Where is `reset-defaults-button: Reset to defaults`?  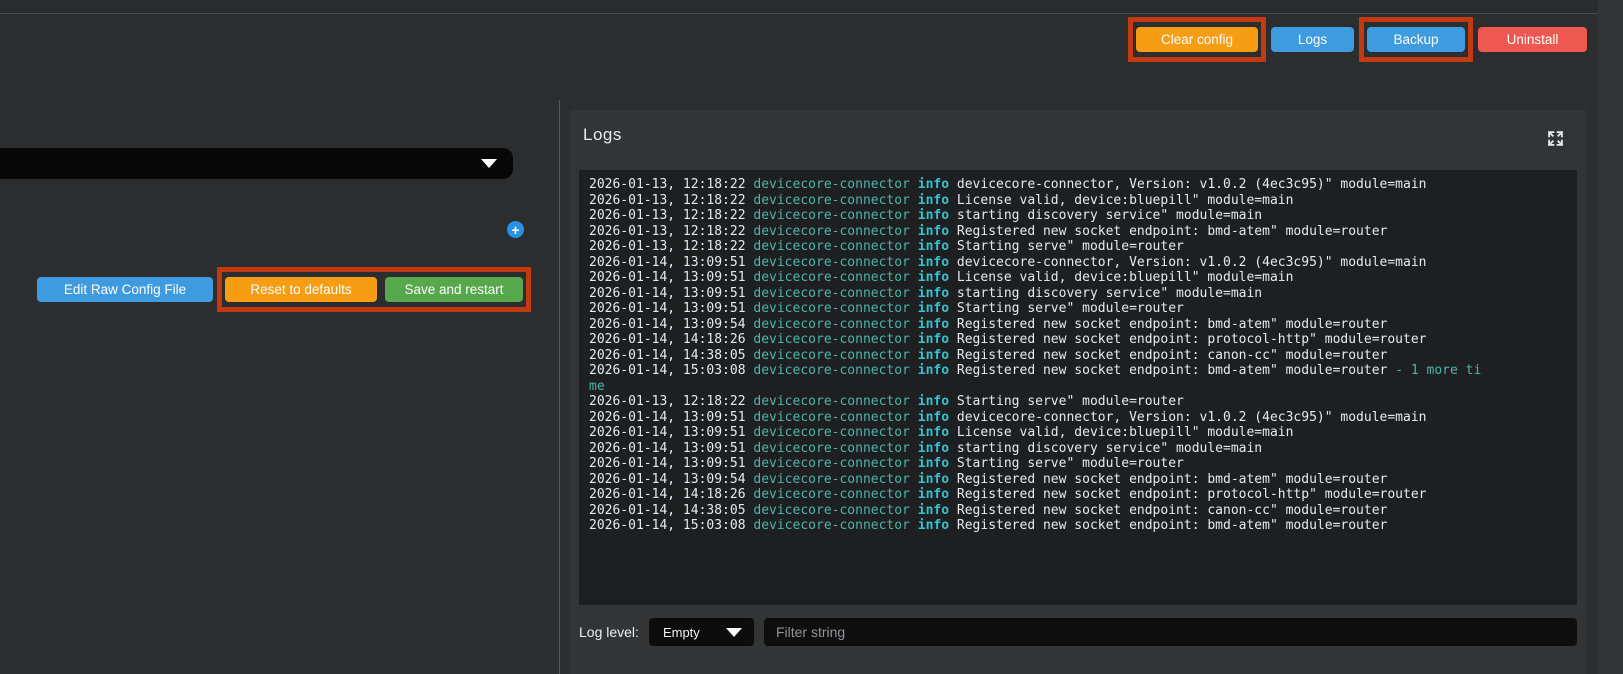 reset-defaults-button: Reset to defaults is located at coordinates (301, 289).